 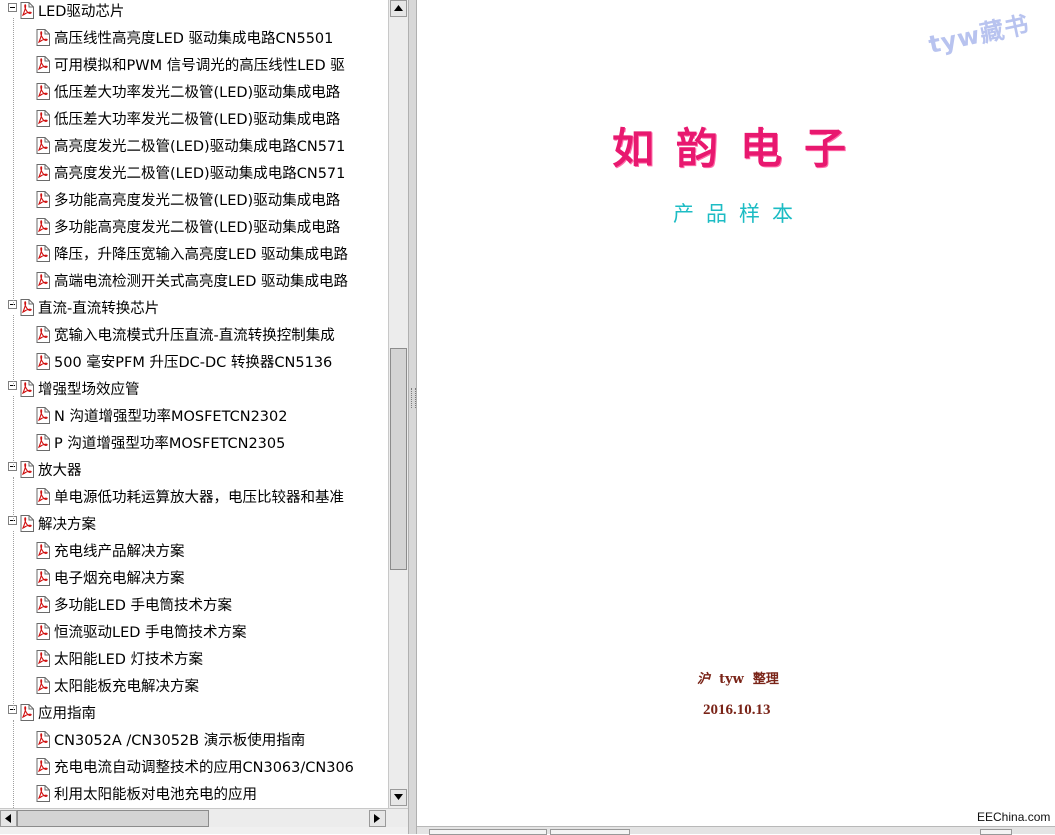 I want to click on tree-document-item: 太阳能LED 灯技术方案, so click(x=119, y=661).